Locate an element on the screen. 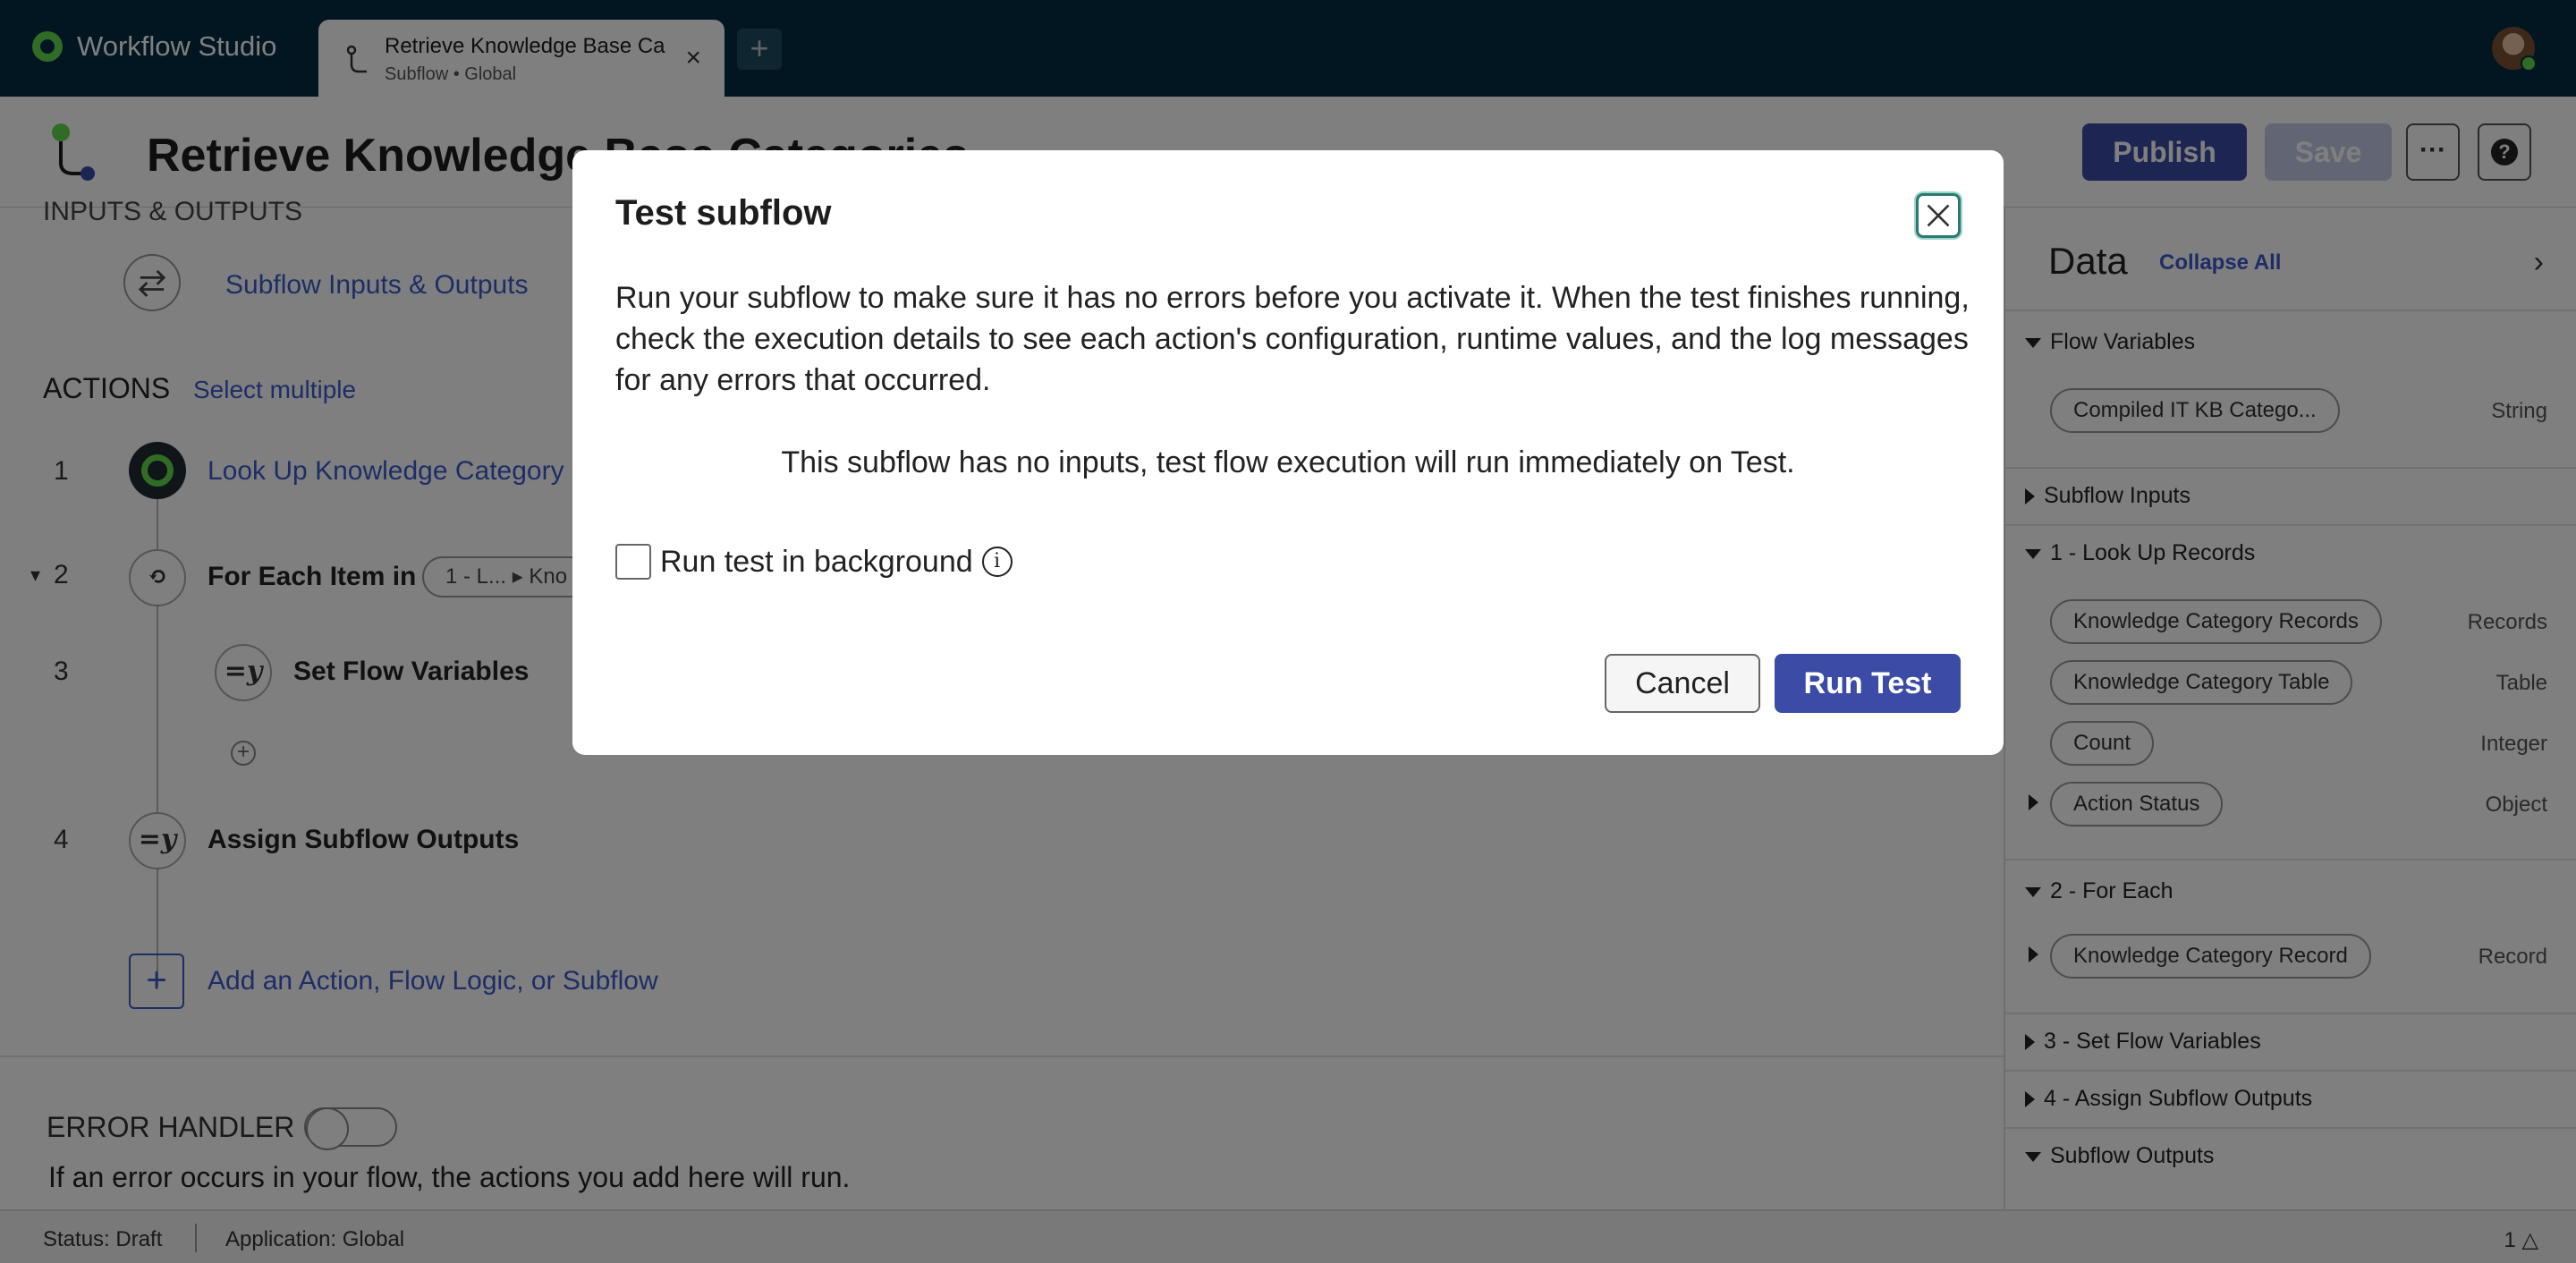  close-icon is located at coordinates (1938, 215).